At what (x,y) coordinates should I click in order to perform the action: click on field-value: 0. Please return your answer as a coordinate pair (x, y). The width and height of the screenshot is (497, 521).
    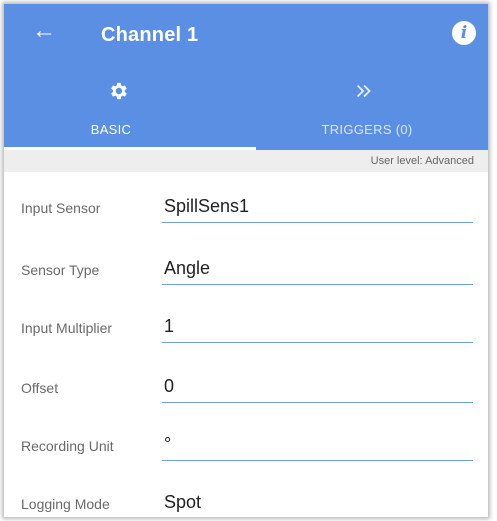
    Looking at the image, I should click on (169, 386).